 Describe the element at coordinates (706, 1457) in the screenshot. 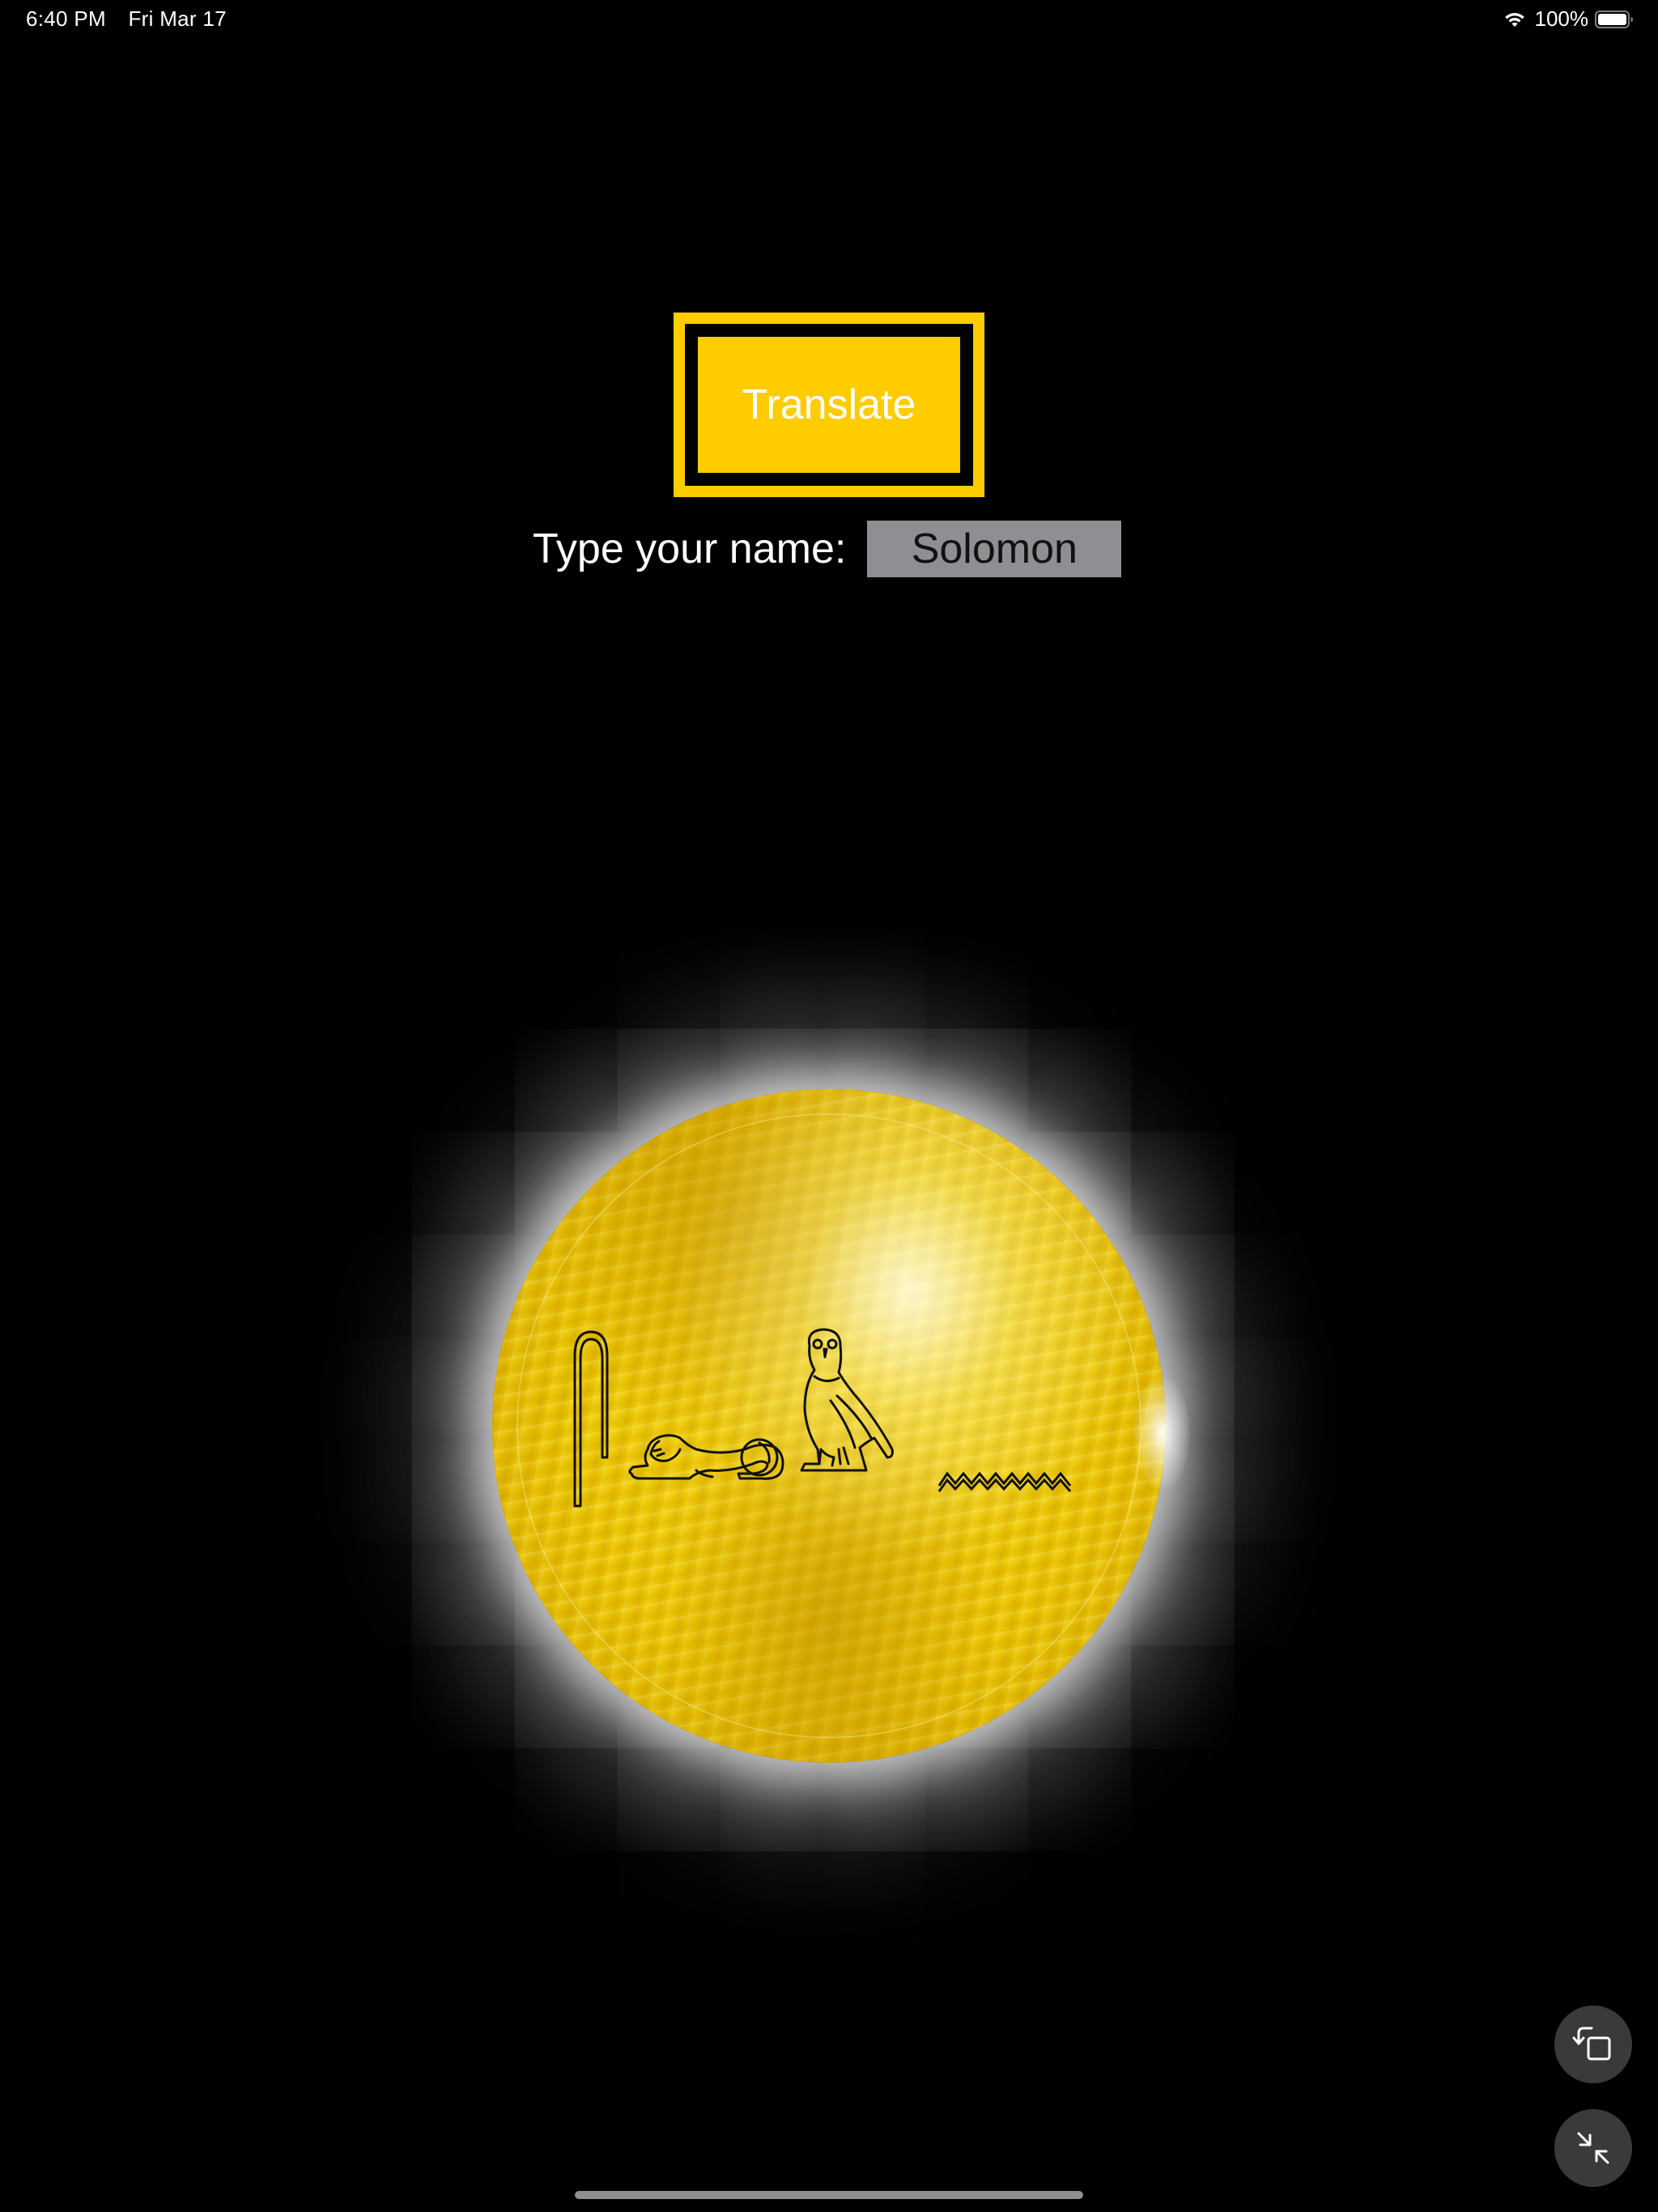

I see `lion-icon` at that location.